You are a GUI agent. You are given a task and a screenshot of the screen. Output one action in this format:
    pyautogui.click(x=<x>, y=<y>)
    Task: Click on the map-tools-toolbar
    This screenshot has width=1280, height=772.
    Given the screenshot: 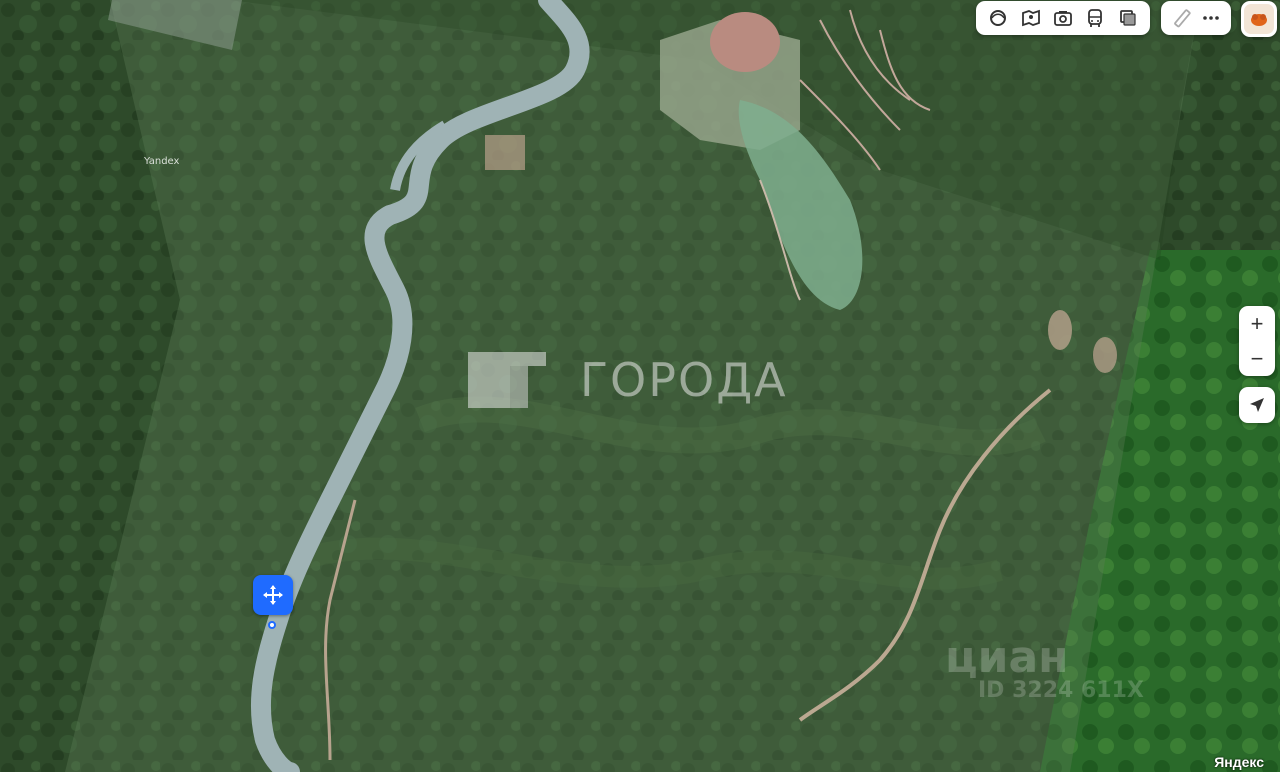 What is the action you would take?
    pyautogui.click(x=1196, y=18)
    